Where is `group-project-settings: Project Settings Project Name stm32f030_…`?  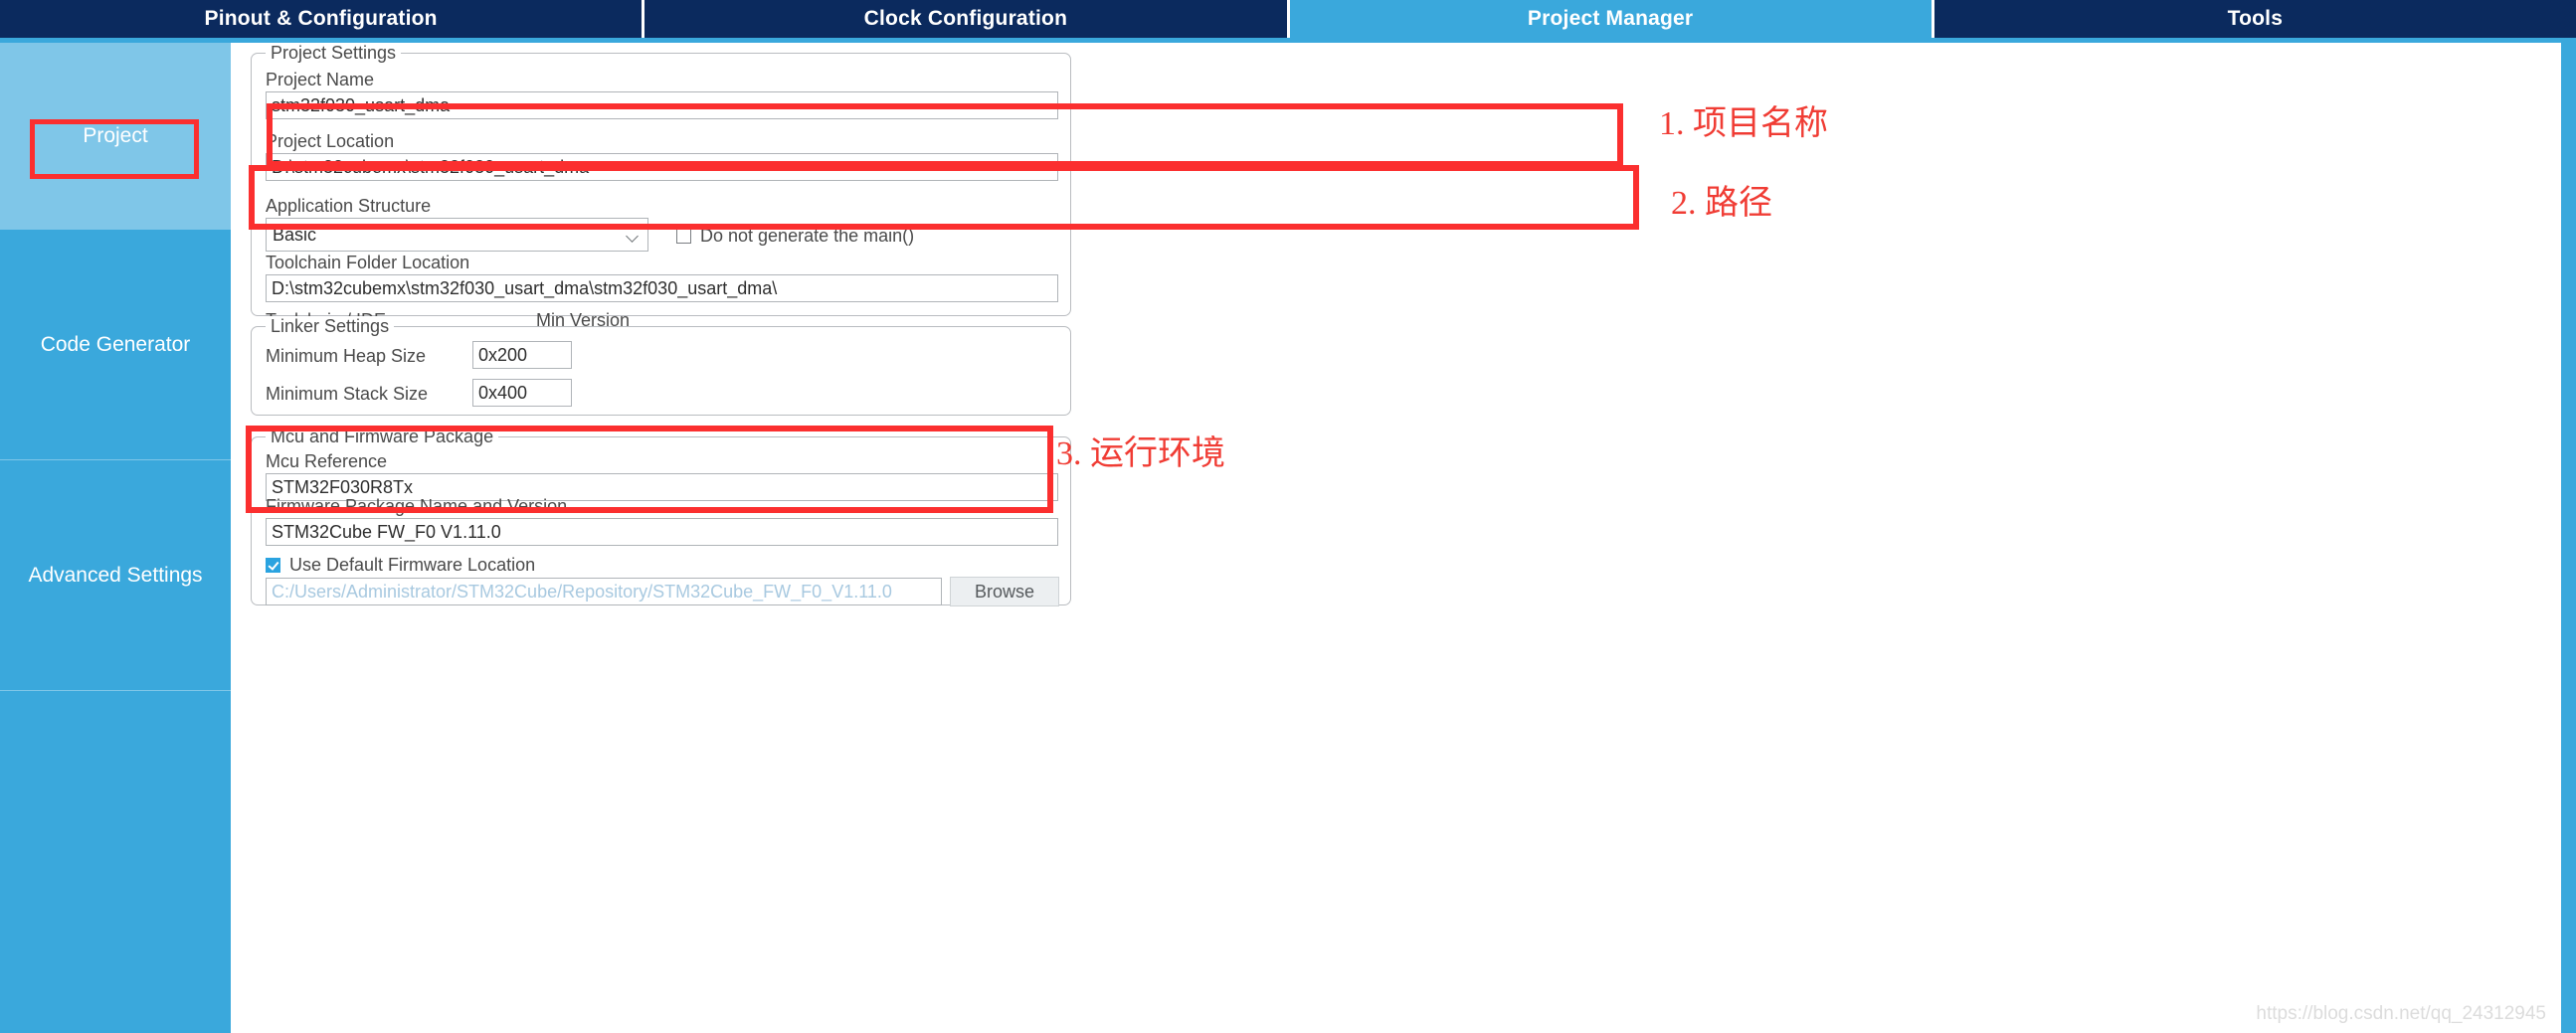
group-project-settings: Project Settings Project Name stm32f030_… is located at coordinates (661, 204).